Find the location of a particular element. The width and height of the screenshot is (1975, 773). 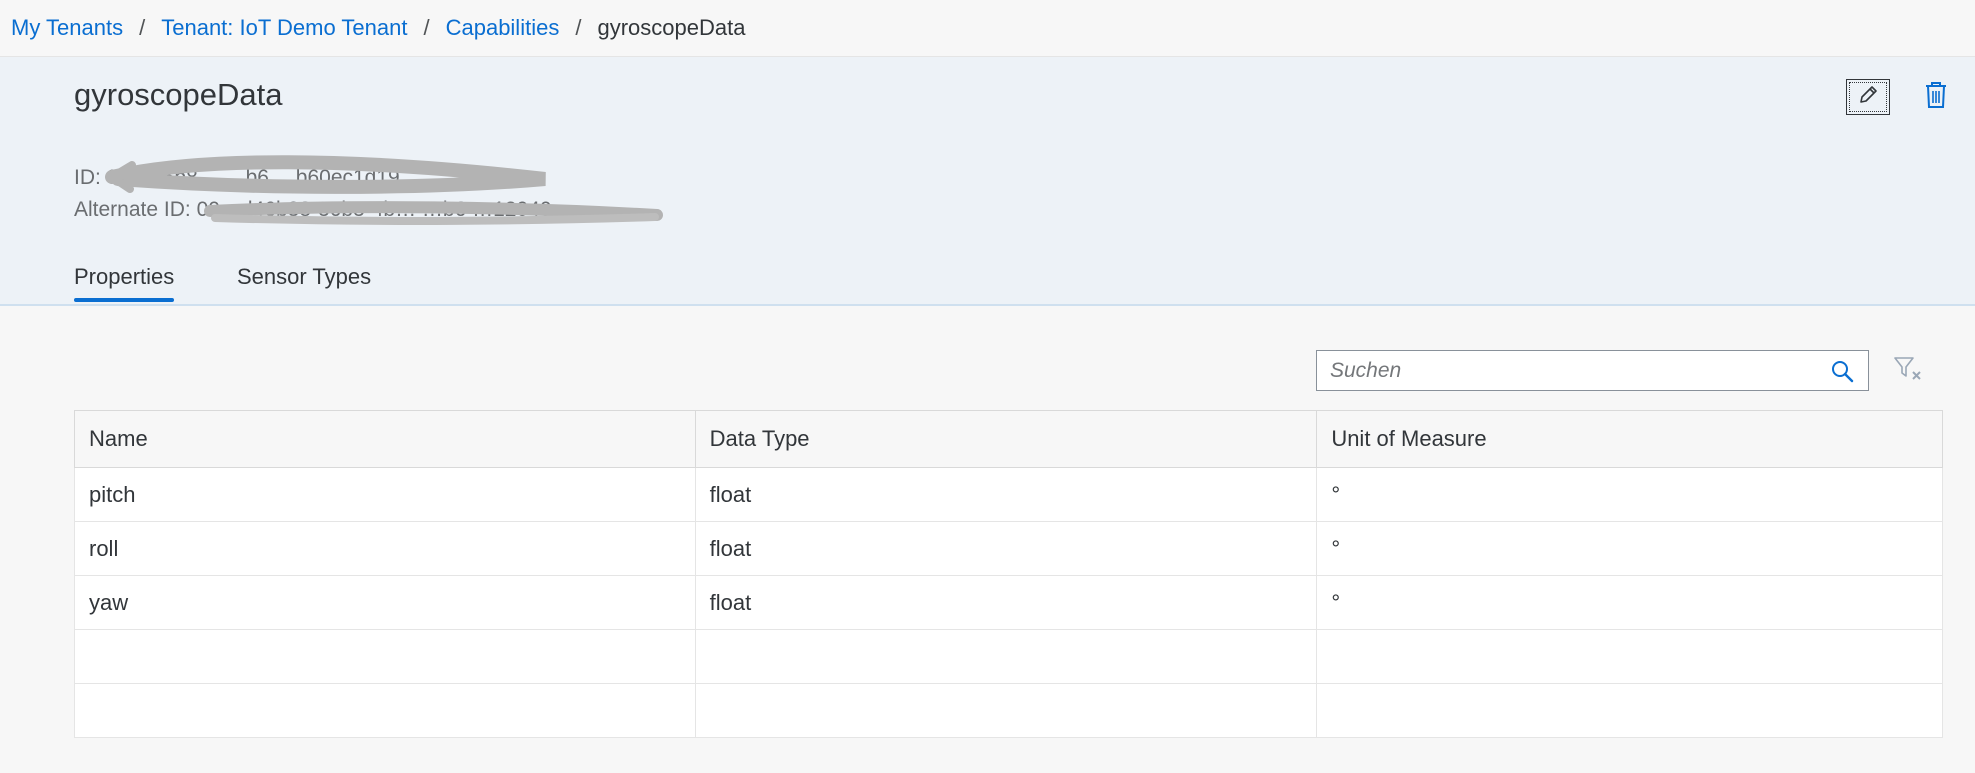

column-header-name: Name is located at coordinates (385, 439).